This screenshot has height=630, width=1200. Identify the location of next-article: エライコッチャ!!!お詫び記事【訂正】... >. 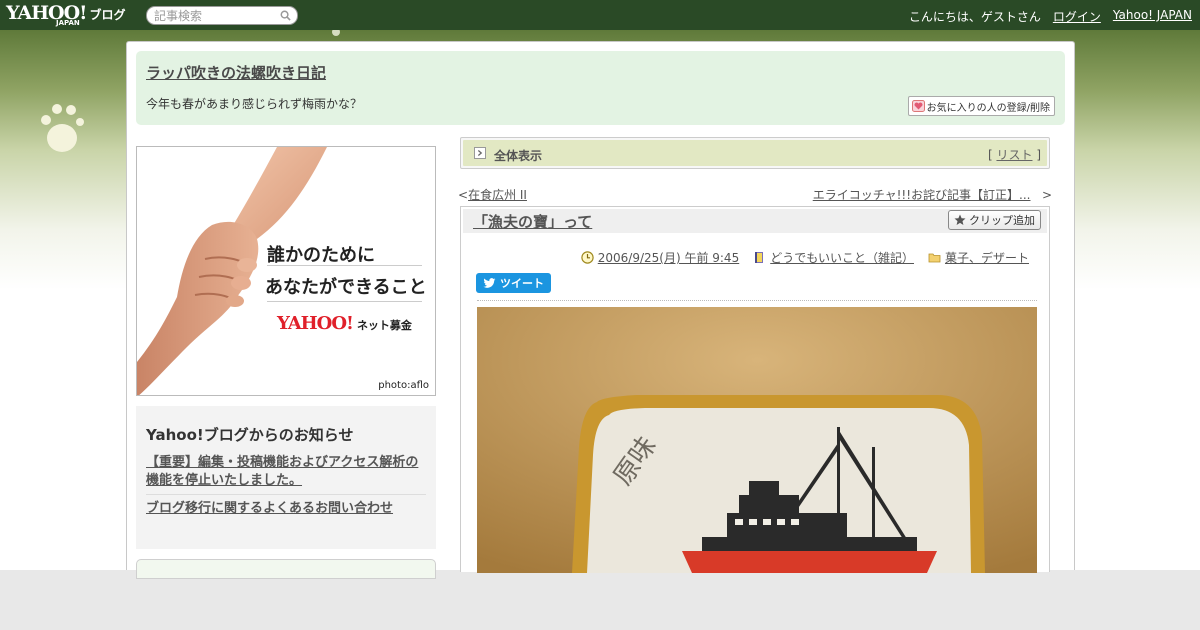
(932, 194).